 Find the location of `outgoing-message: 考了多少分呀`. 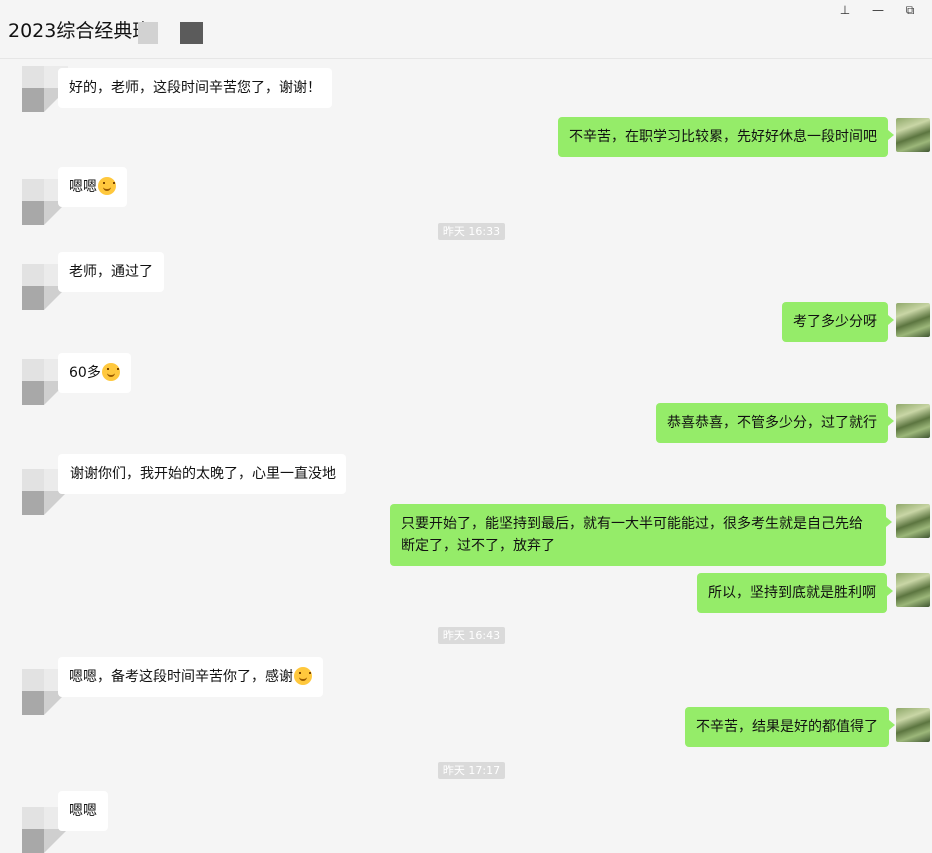

outgoing-message: 考了多少分呀 is located at coordinates (838, 322).